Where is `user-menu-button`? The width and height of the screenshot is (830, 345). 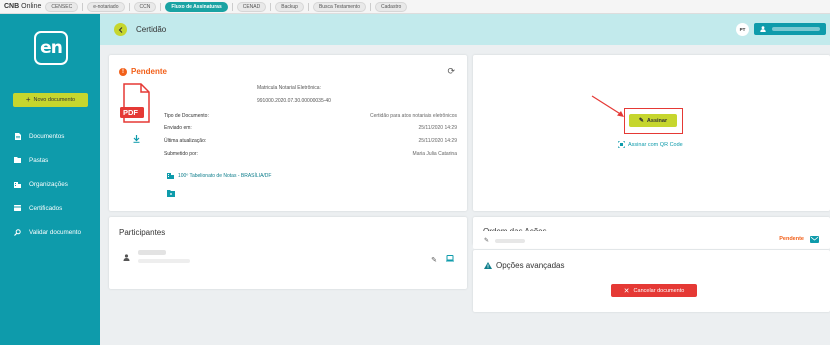
user-menu-button is located at coordinates (790, 29).